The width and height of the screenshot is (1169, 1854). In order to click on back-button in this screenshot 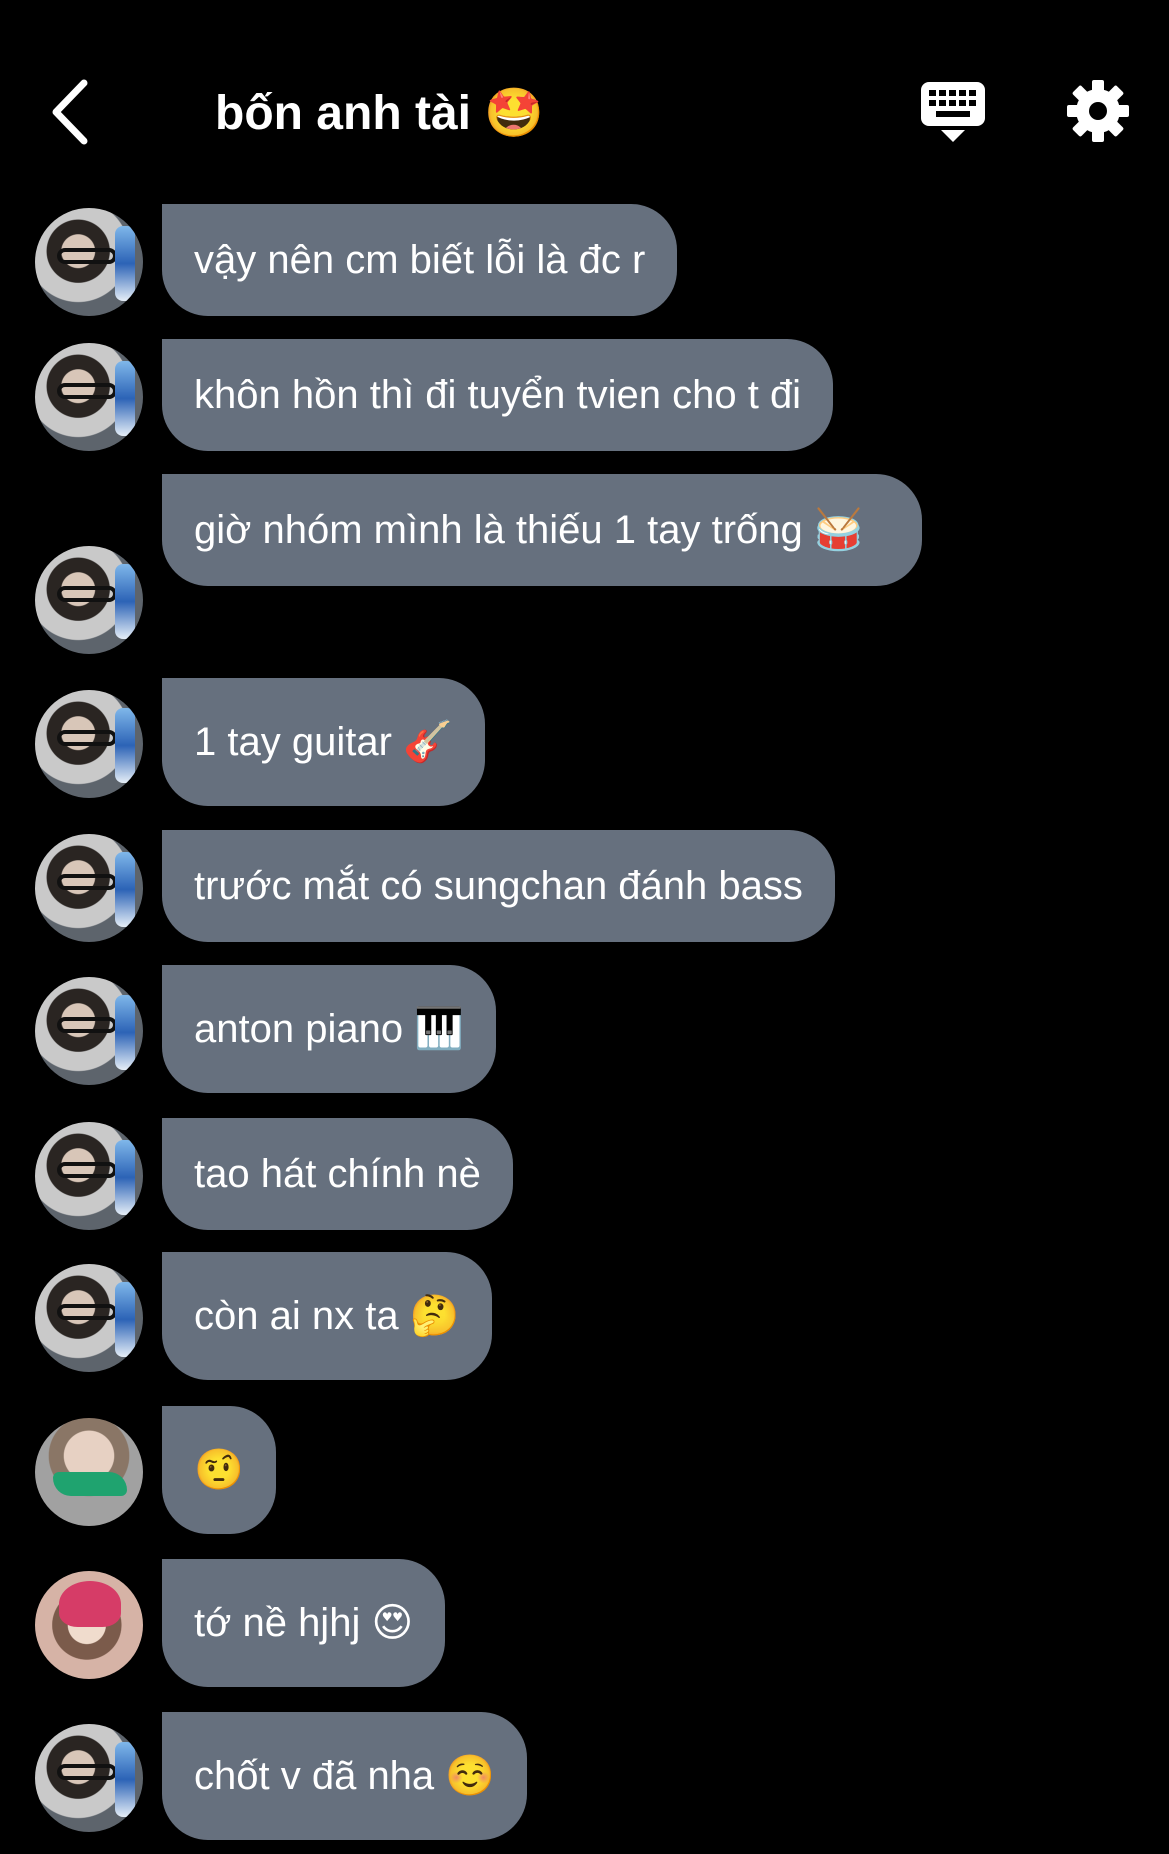, I will do `click(70, 112)`.